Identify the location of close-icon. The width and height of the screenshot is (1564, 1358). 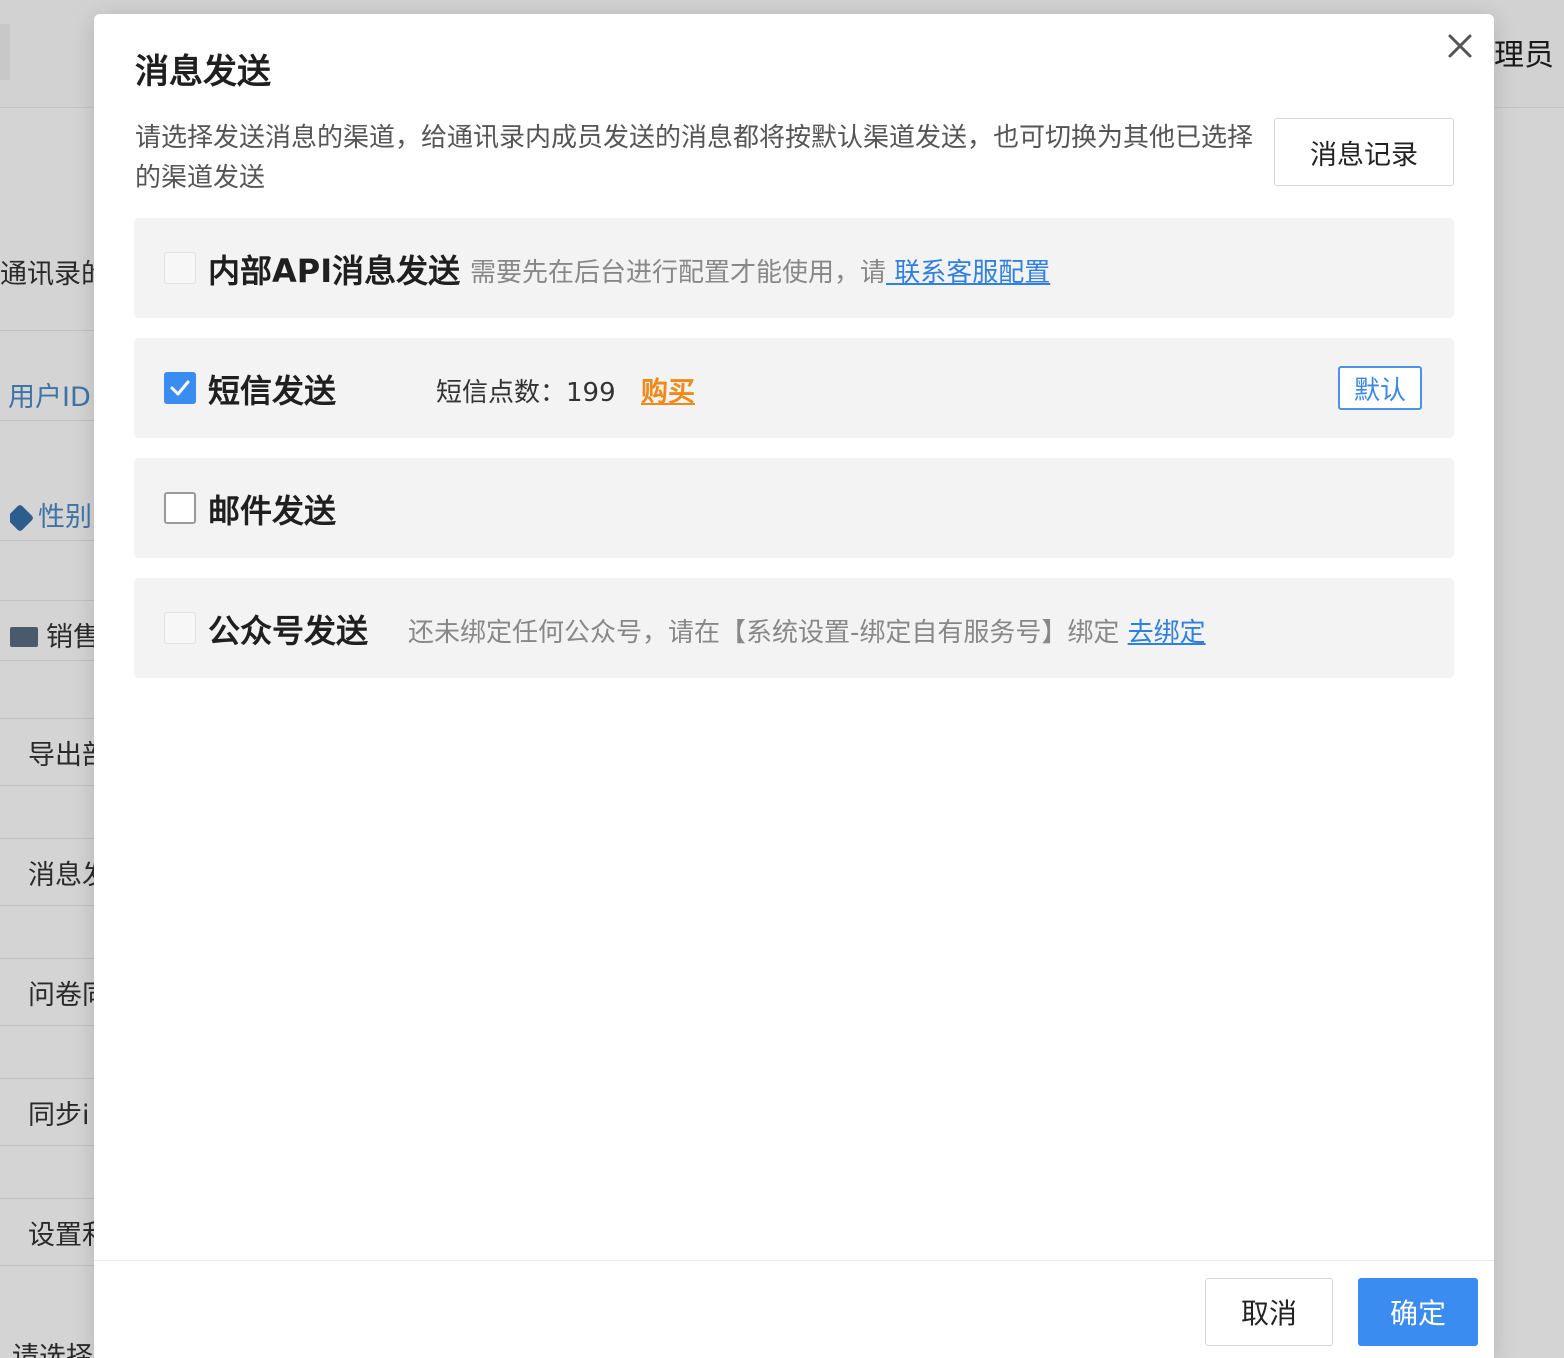
(1460, 46).